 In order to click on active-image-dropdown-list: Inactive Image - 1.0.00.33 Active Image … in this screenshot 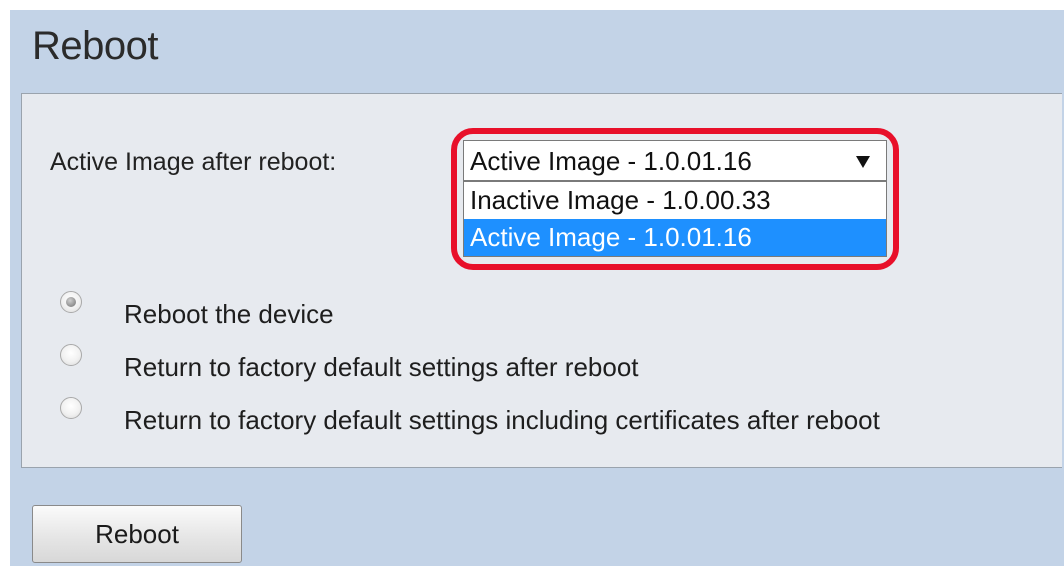, I will do `click(675, 219)`.